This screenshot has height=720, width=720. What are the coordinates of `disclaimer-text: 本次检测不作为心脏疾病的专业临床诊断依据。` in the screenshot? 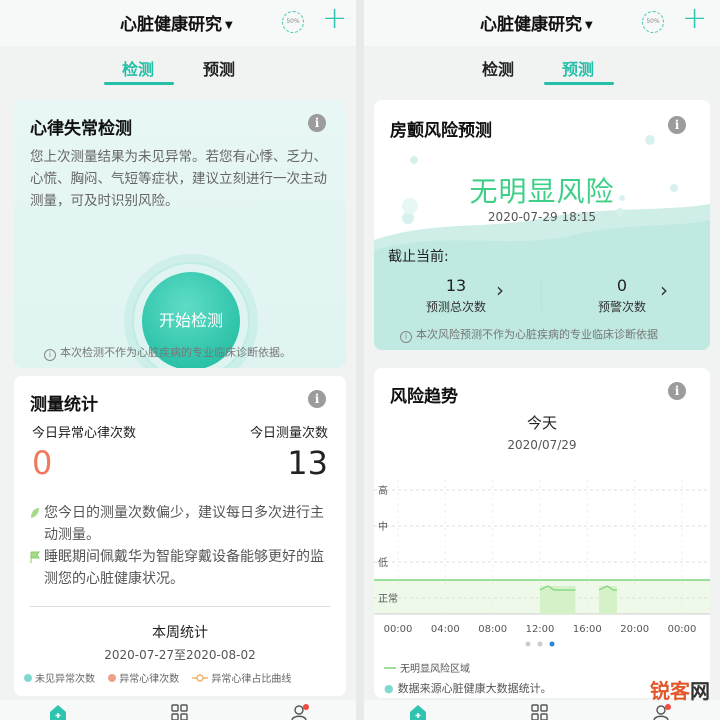 It's located at (175, 352).